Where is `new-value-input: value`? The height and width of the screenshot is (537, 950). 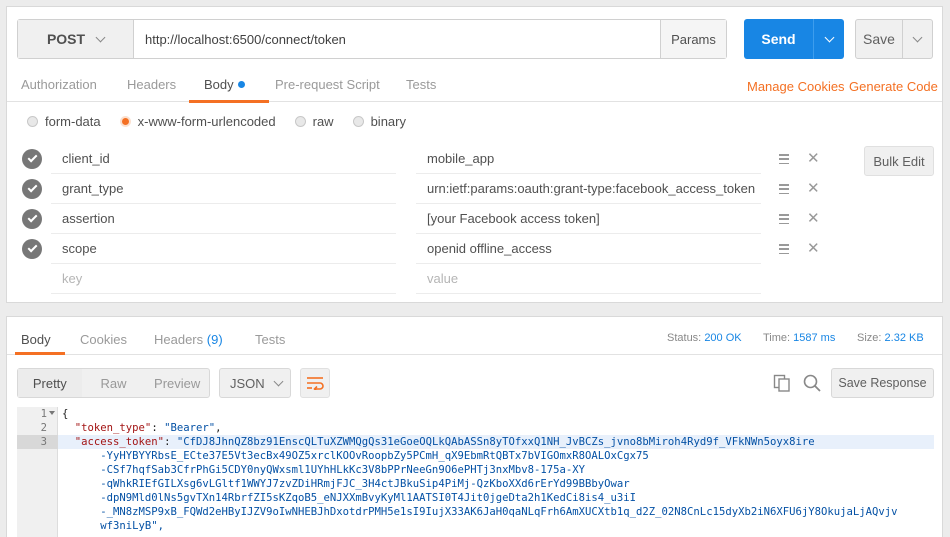
new-value-input: value is located at coordinates (588, 279).